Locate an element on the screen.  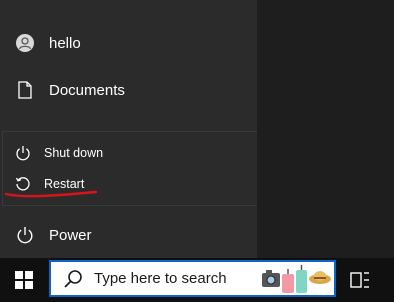
restart-icon is located at coordinates (23, 184).